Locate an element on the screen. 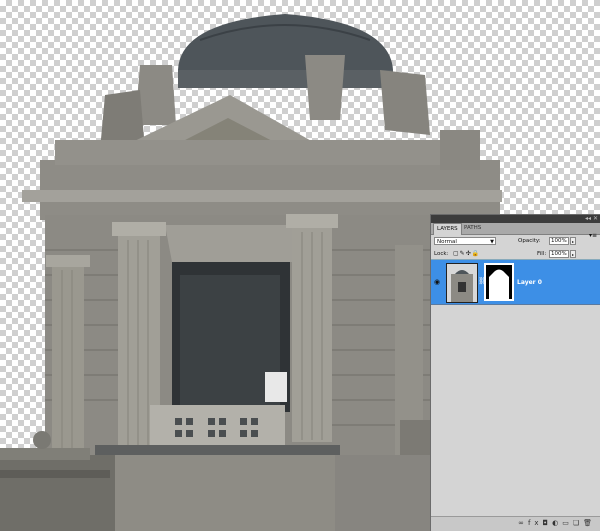 The width and height of the screenshot is (600, 531). opacity-label: Opacity: is located at coordinates (529, 241).